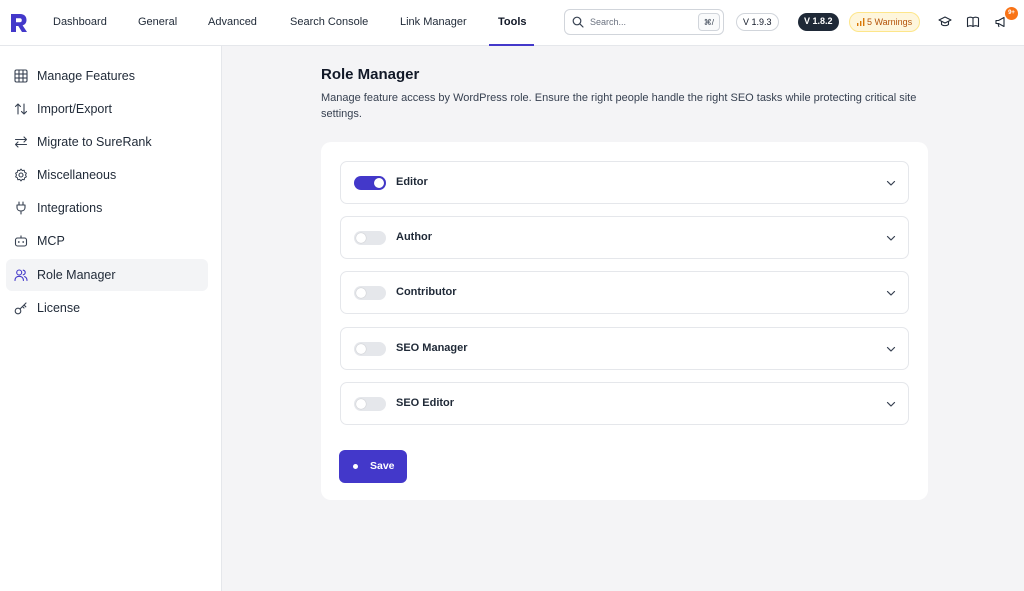 The height and width of the screenshot is (591, 1024). What do you see at coordinates (973, 22) in the screenshot?
I see `open-book-icon` at bounding box center [973, 22].